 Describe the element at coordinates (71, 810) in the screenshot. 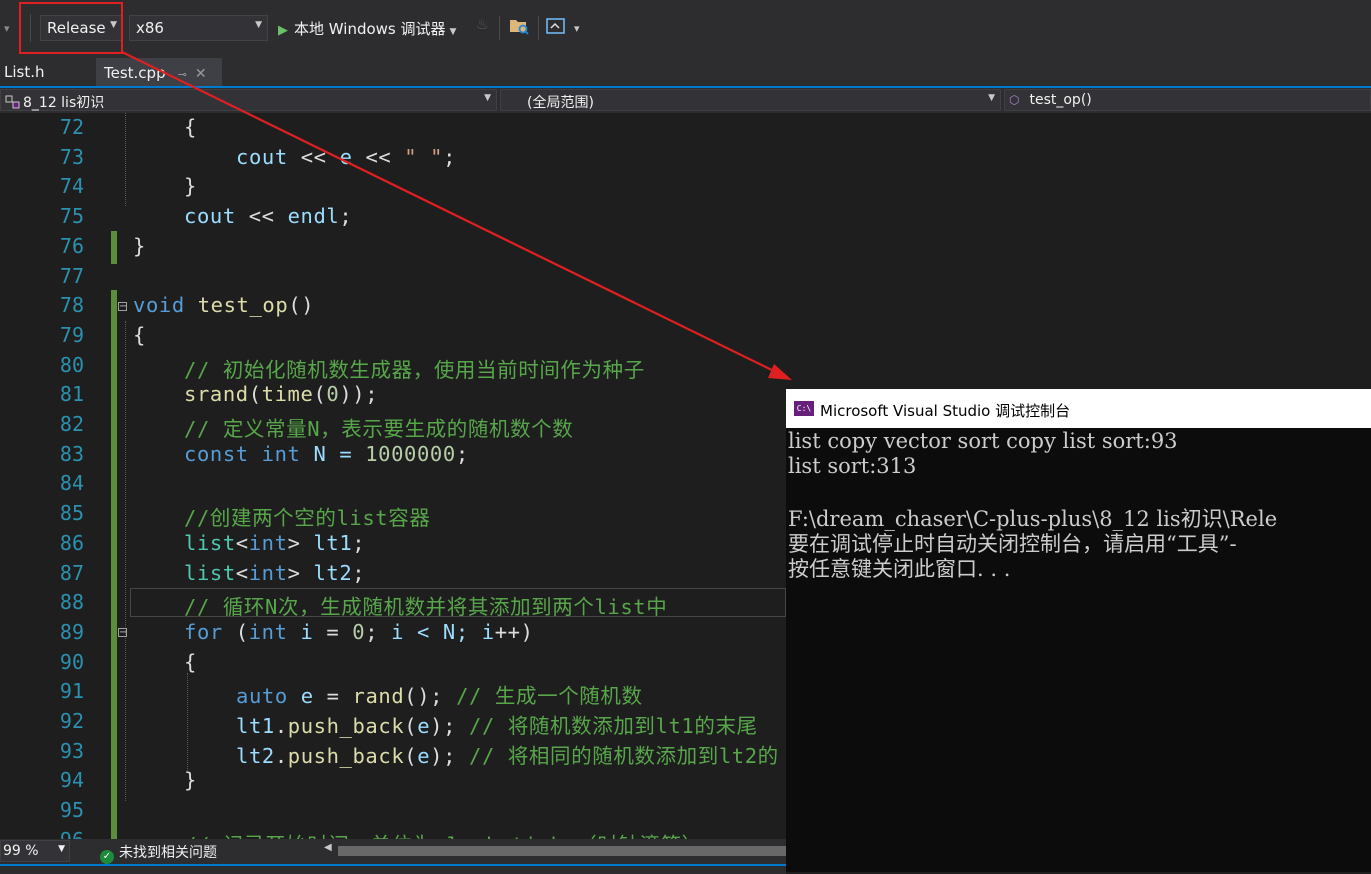

I see `line-number: 95` at that location.